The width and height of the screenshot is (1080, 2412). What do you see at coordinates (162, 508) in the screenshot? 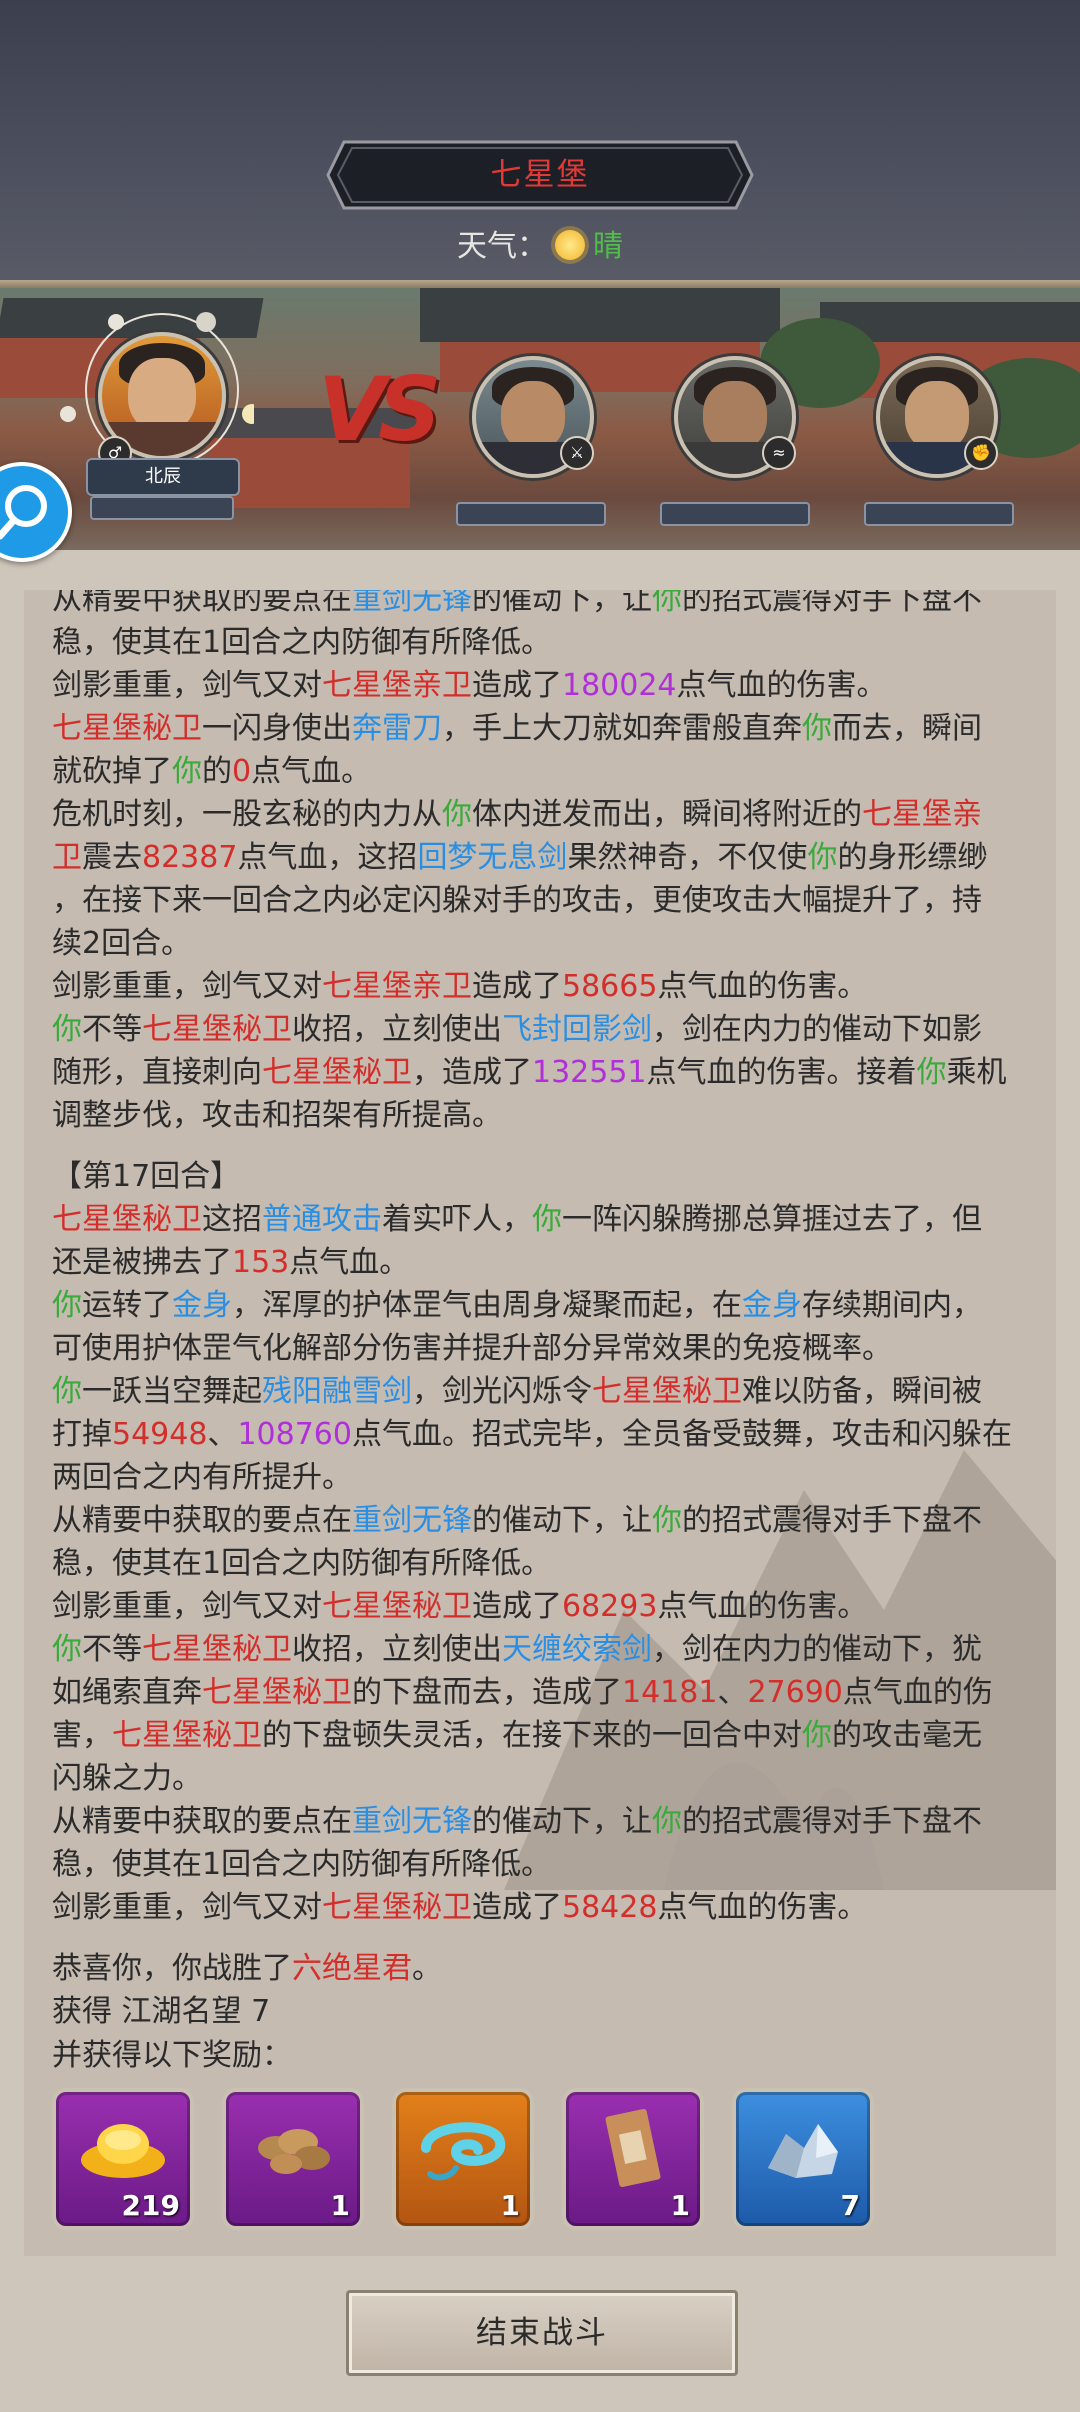
I see `player-hp-bar` at bounding box center [162, 508].